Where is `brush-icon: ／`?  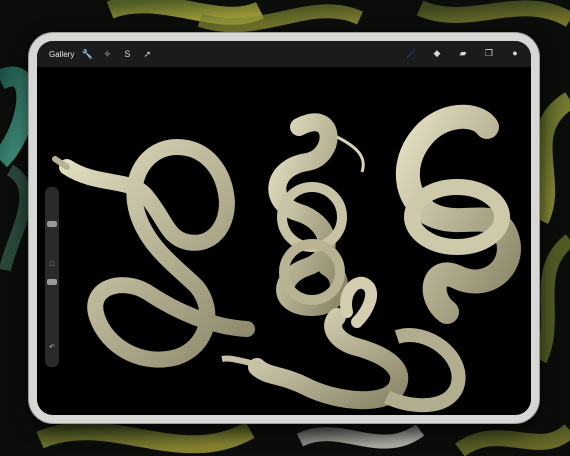 brush-icon: ／ is located at coordinates (411, 53).